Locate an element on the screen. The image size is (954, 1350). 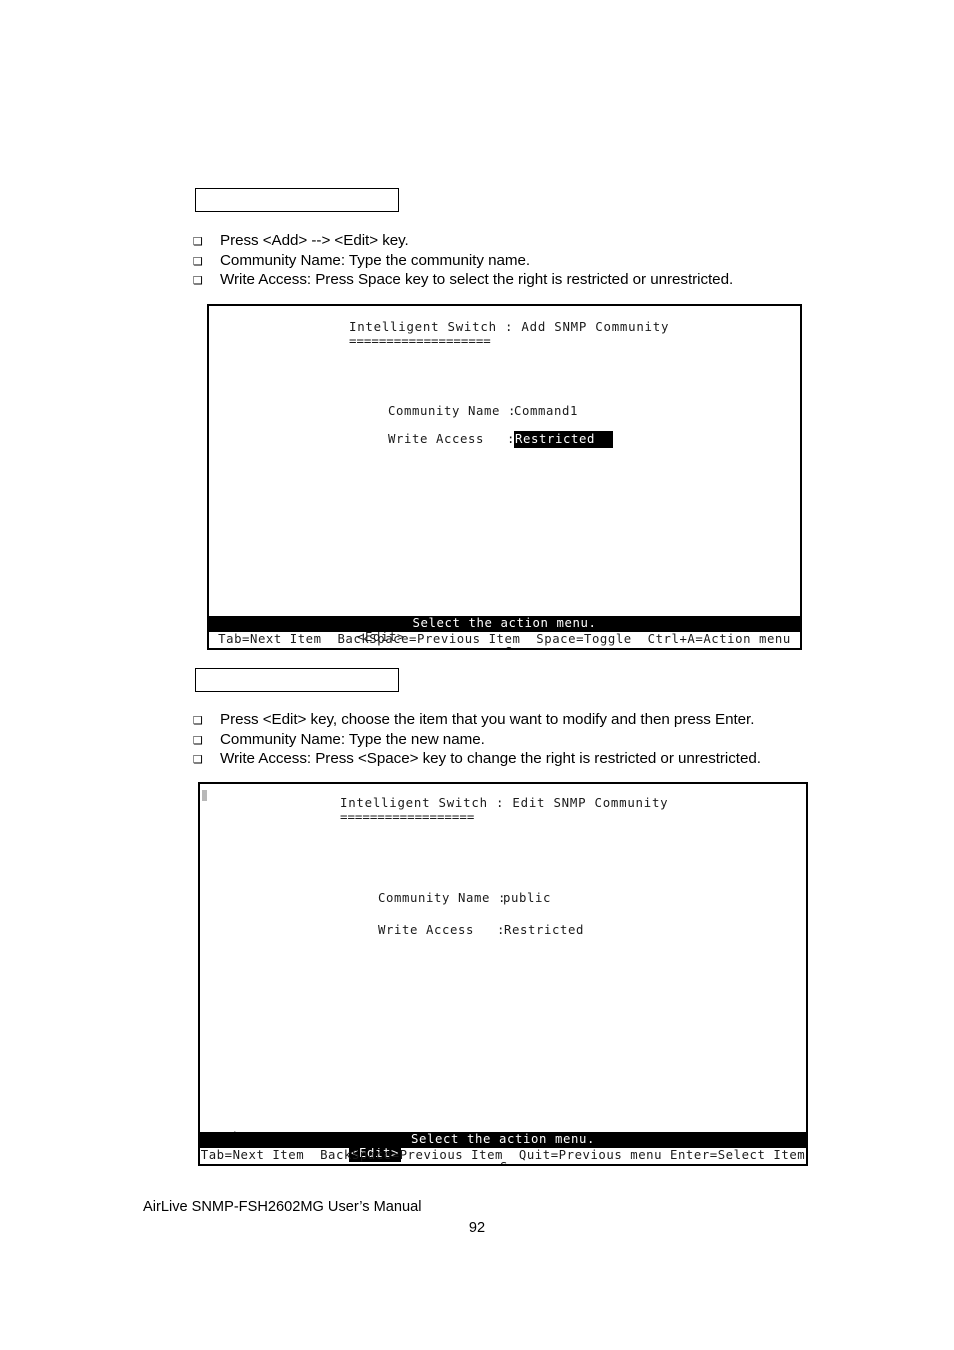
add-section-caption-text is located at coordinates (297, 191).